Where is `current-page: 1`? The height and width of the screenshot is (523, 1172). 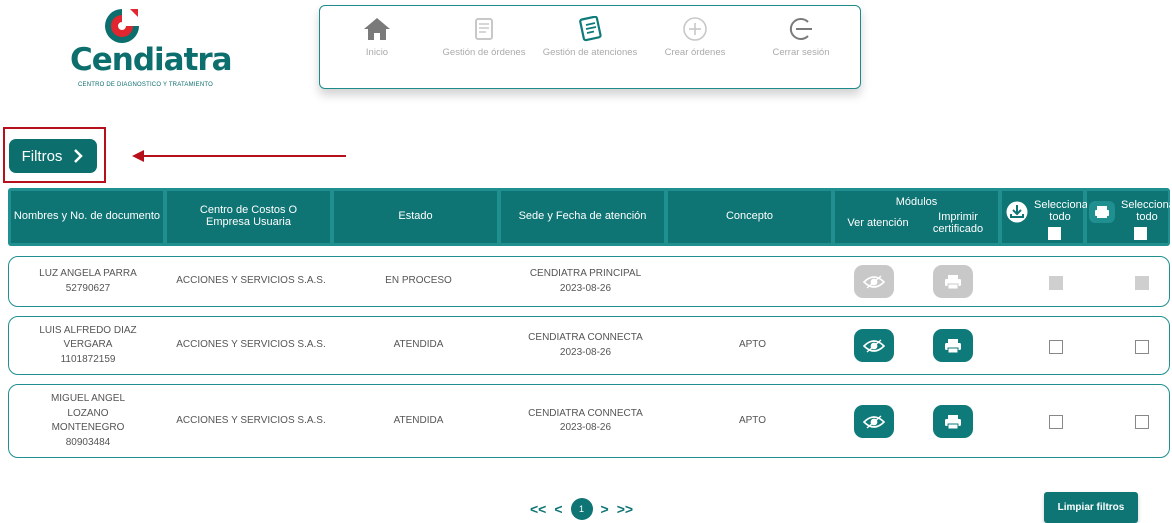 current-page: 1 is located at coordinates (581, 509).